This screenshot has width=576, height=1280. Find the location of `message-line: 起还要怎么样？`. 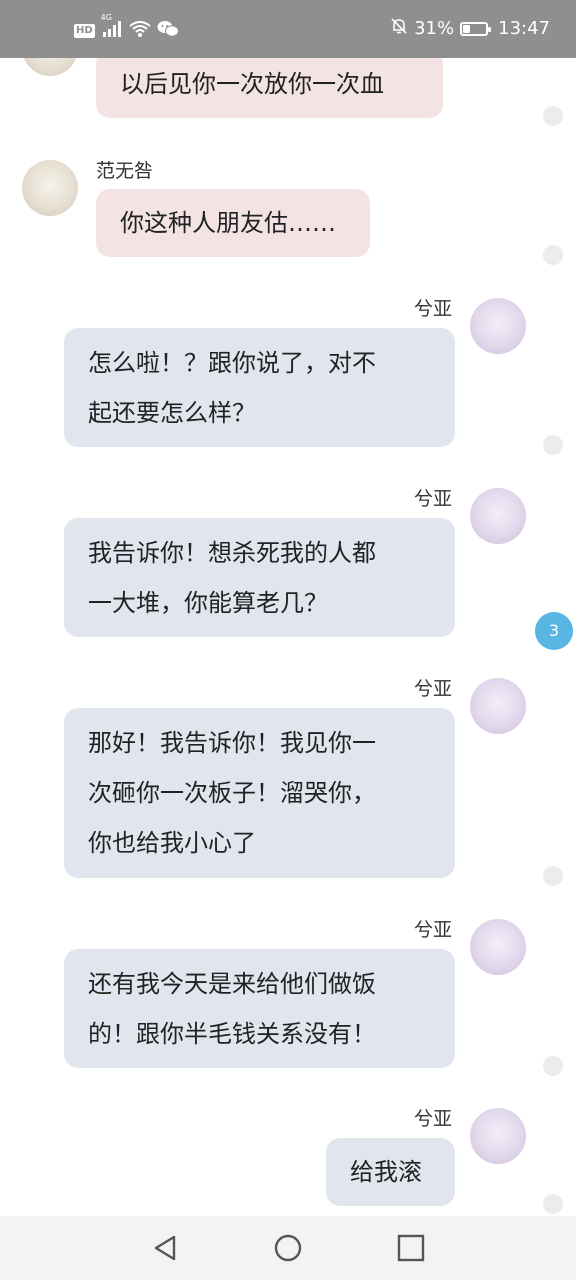

message-line: 起还要怎么样？ is located at coordinates (172, 413).